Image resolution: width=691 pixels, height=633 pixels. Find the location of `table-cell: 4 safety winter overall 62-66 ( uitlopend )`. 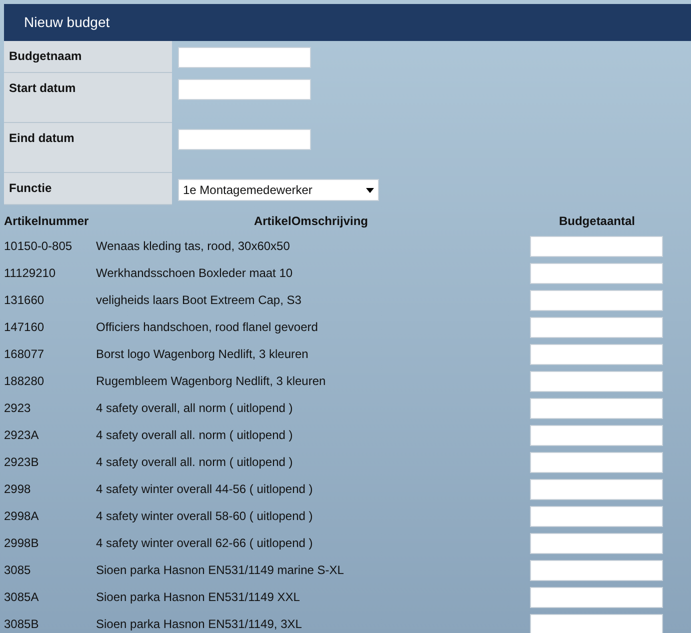

table-cell: 4 safety winter overall 62-66 ( uitlopend ) is located at coordinates (204, 543).